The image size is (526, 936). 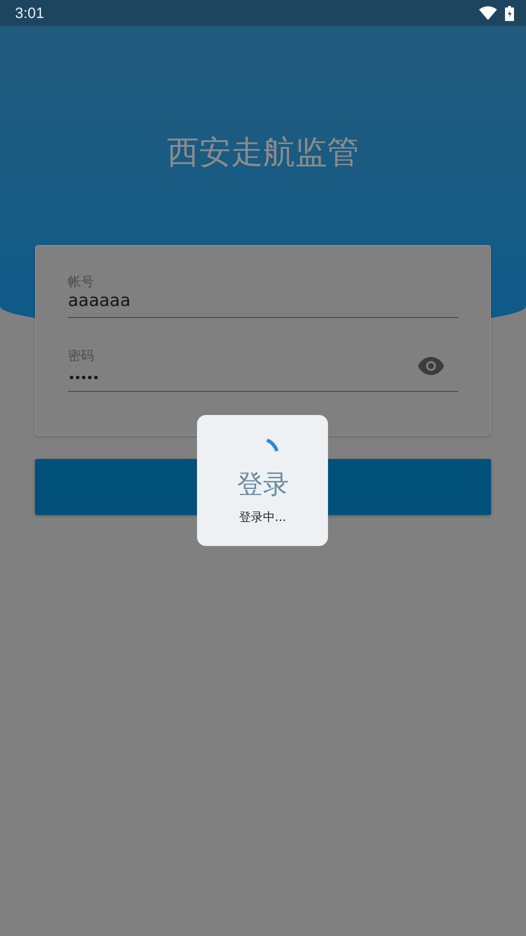 I want to click on status-time: 3:01, so click(x=29, y=13).